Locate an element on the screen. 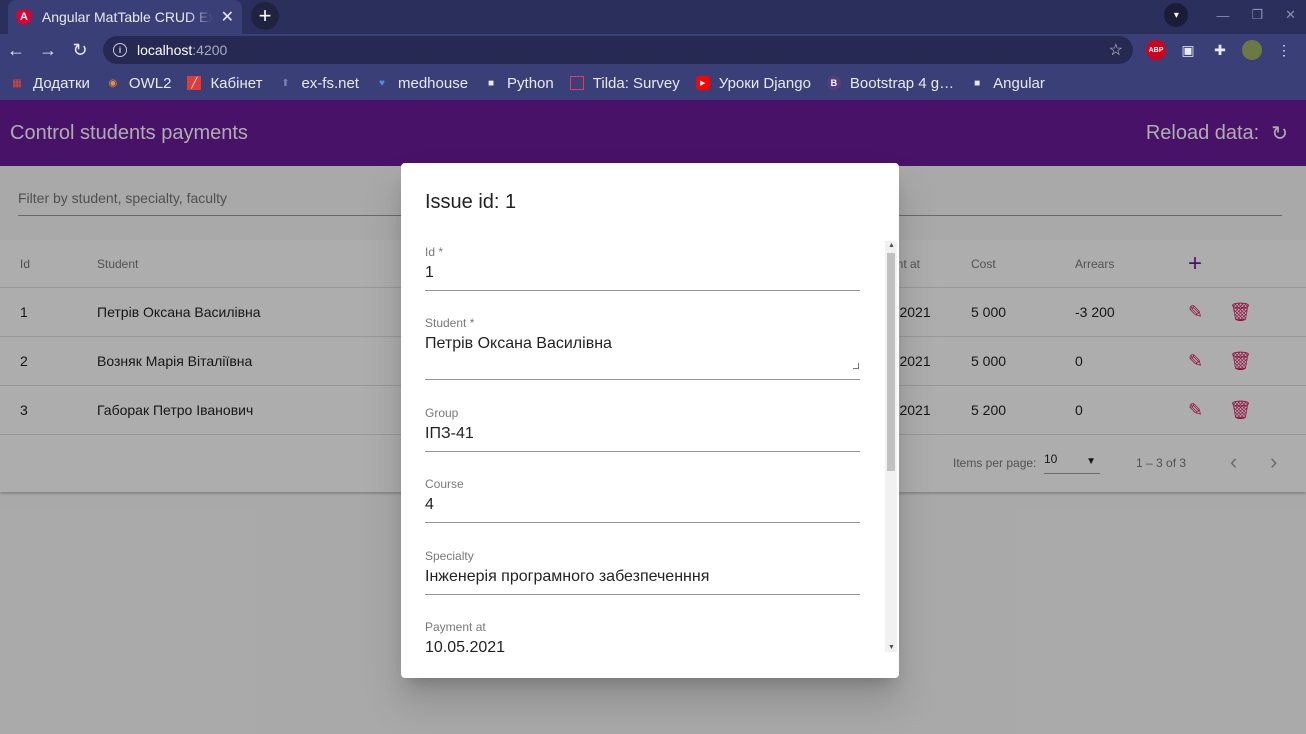  url-port: :4200 is located at coordinates (210, 50).